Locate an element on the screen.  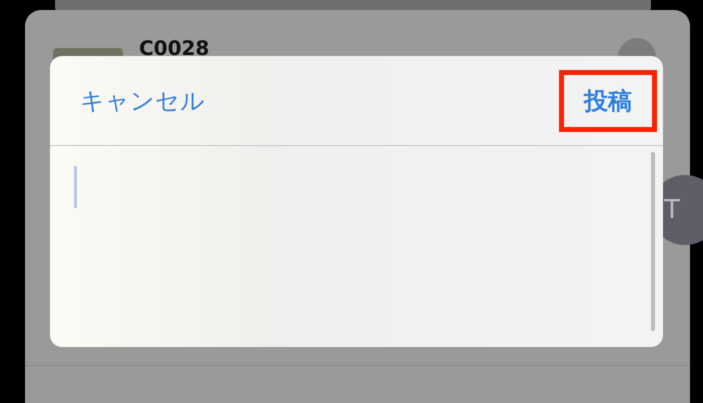
post-button: 投稿 is located at coordinates (608, 100).